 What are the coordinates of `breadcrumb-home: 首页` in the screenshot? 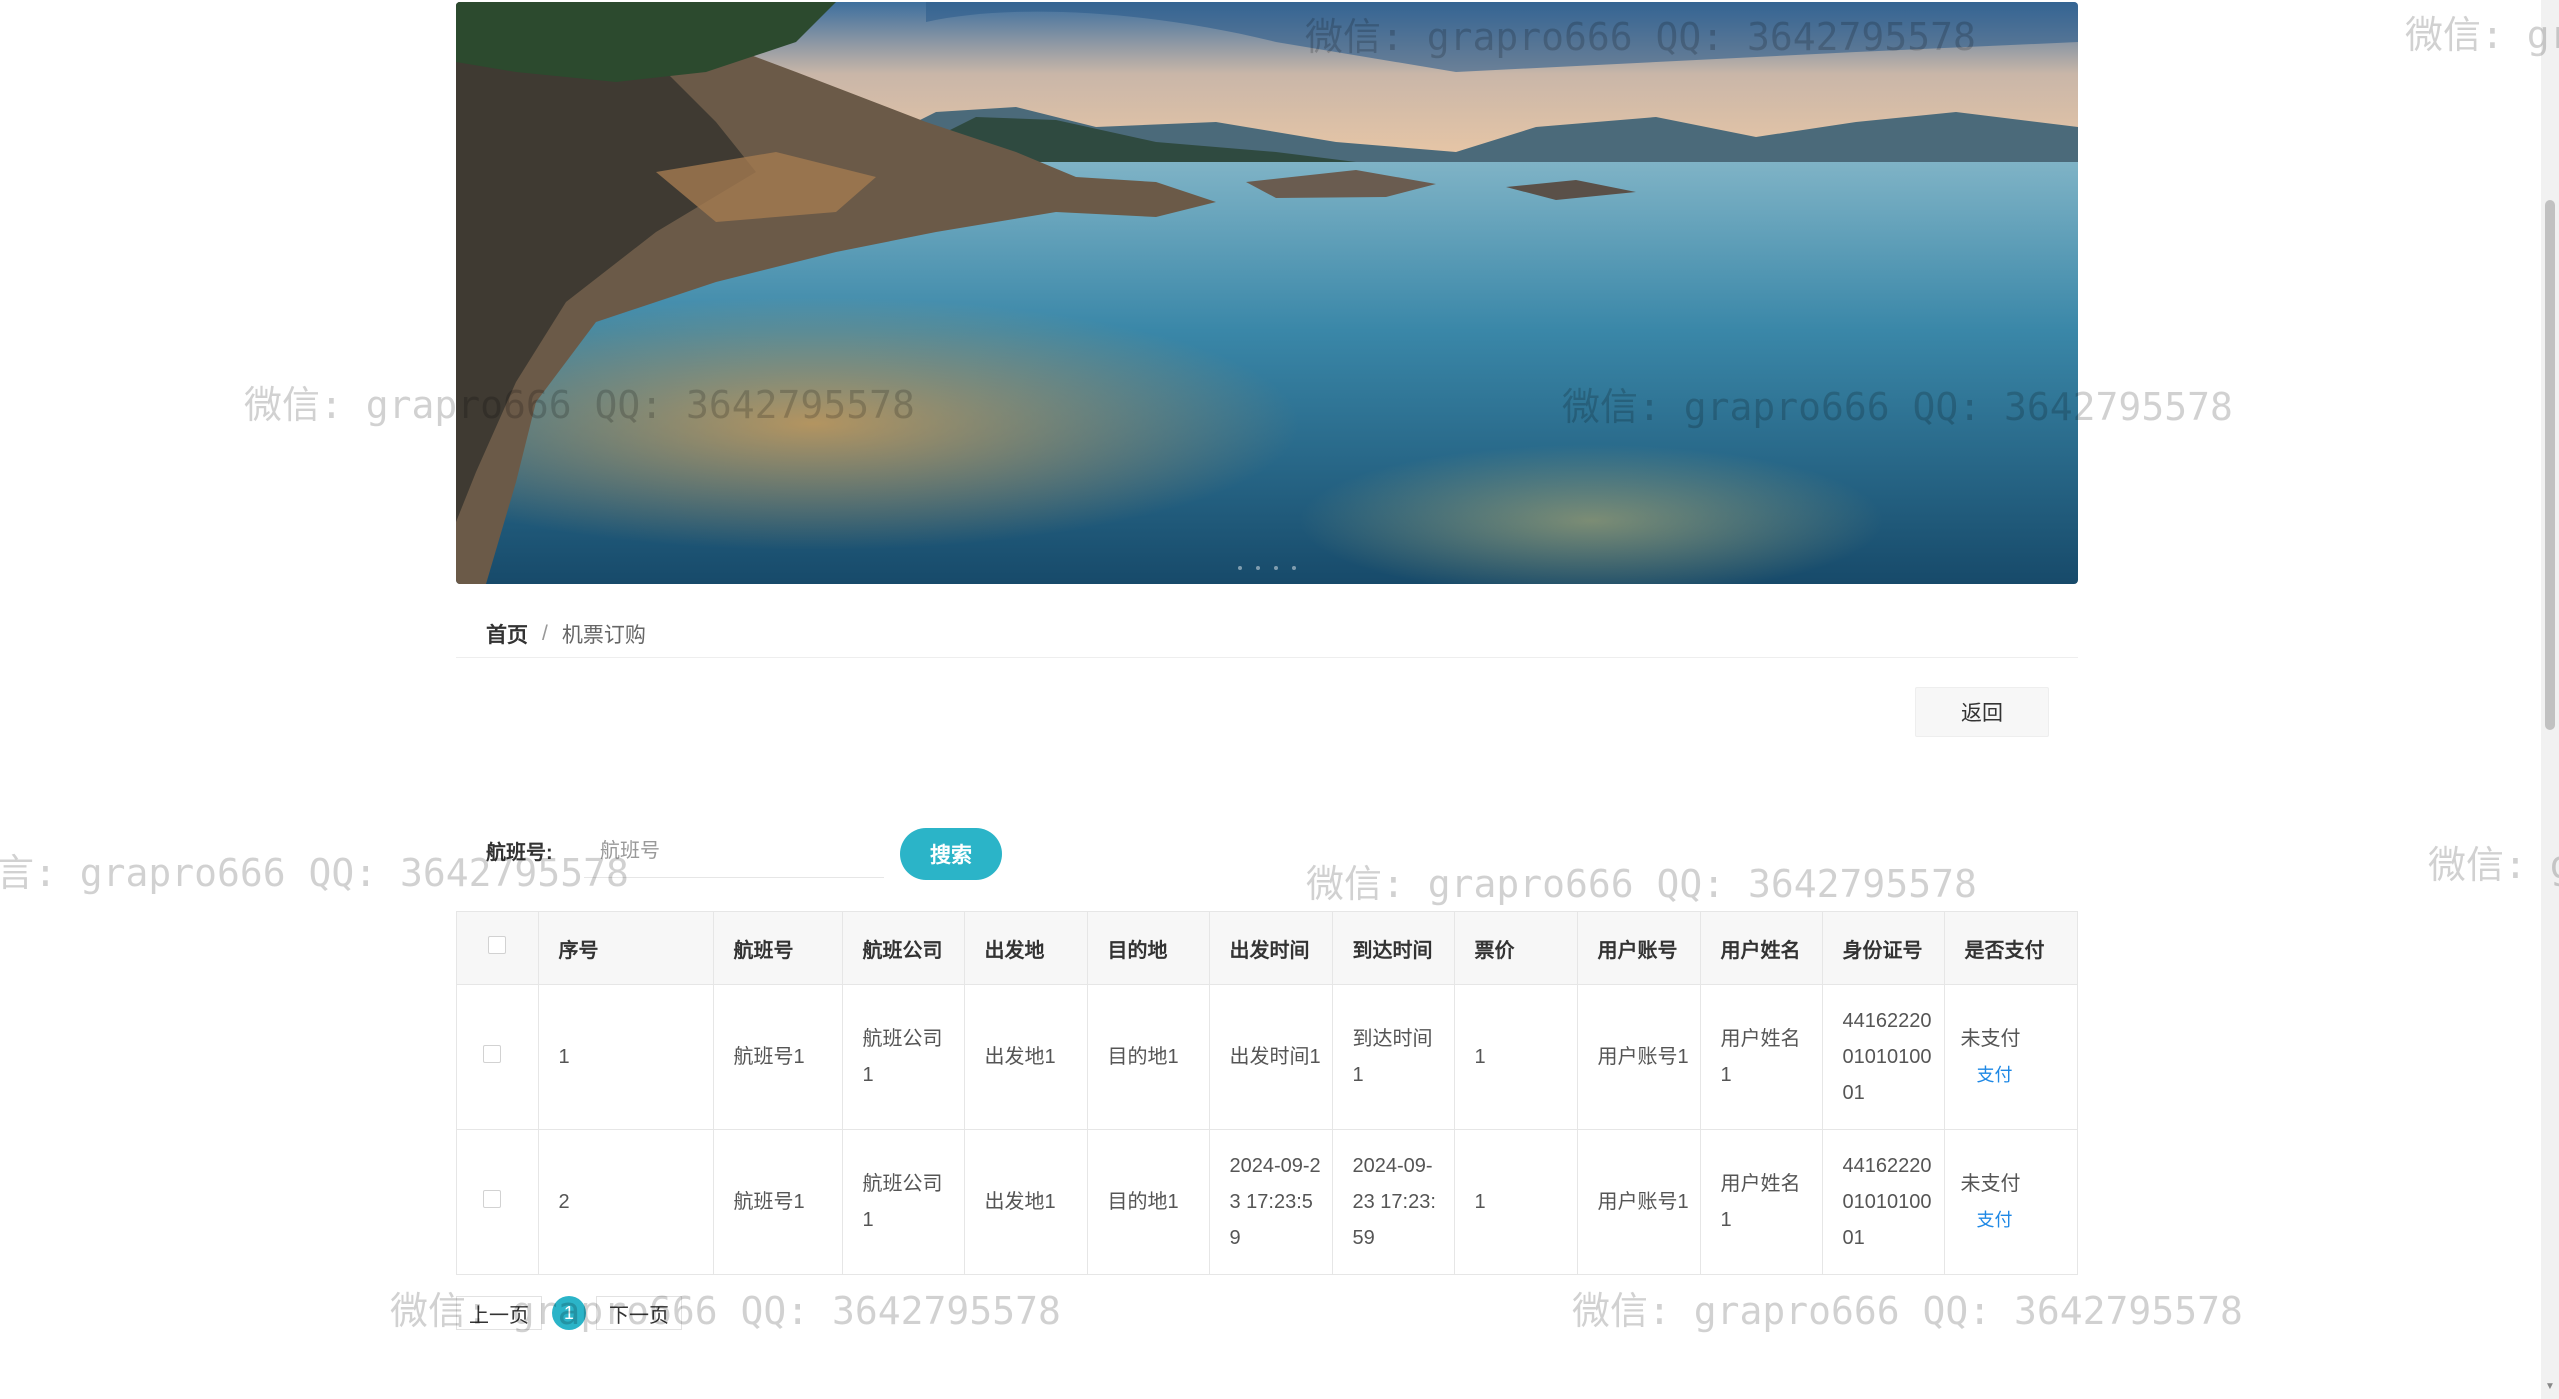 It's located at (507, 634).